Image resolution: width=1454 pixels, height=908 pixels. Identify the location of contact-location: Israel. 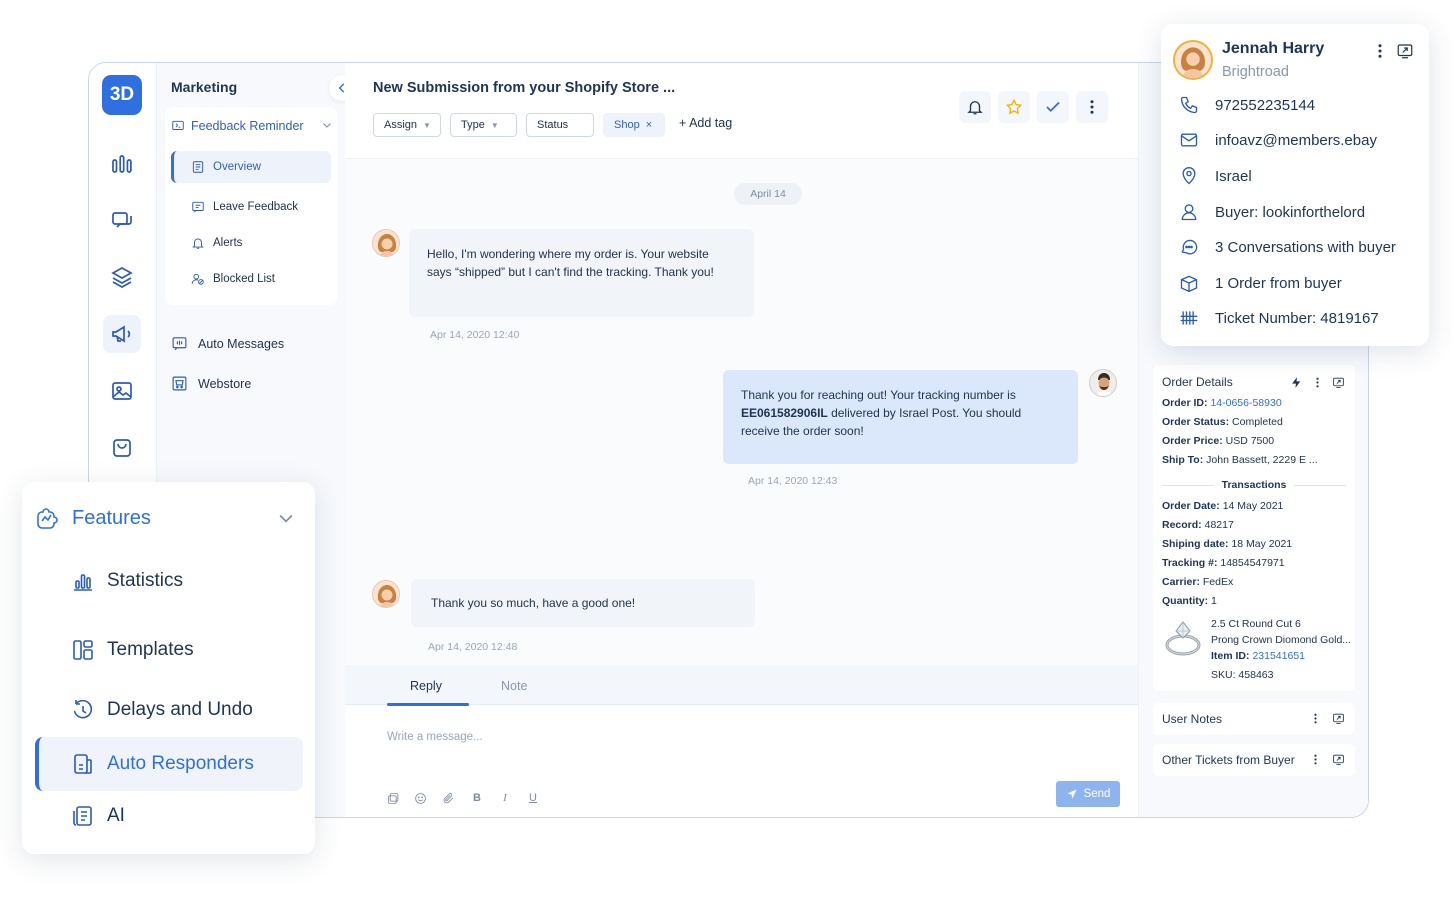
(1233, 176).